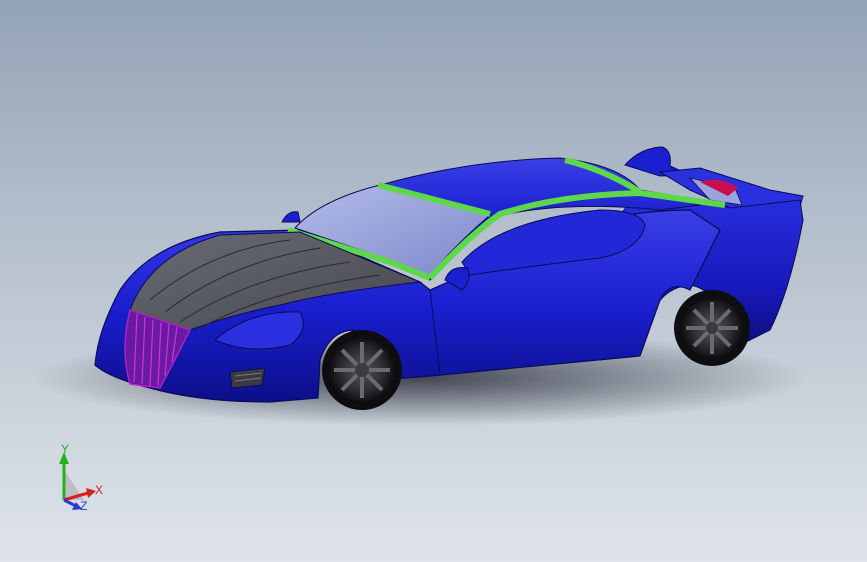  What do you see at coordinates (247, 378) in the screenshot?
I see `front-vent` at bounding box center [247, 378].